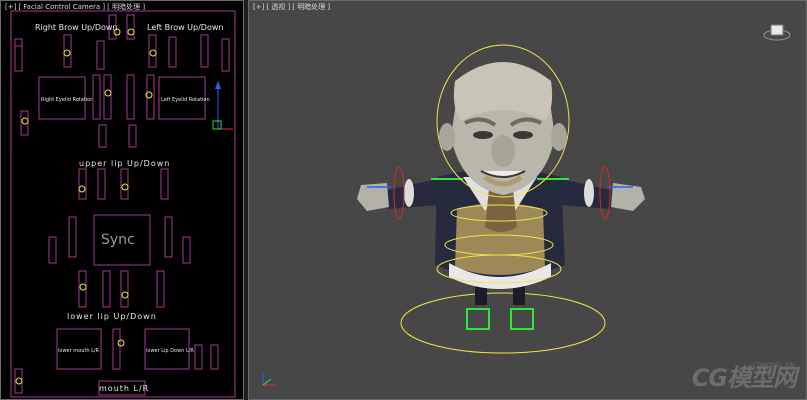 The height and width of the screenshot is (400, 807). I want to click on transform-gizmo-icon, so click(222, 105).